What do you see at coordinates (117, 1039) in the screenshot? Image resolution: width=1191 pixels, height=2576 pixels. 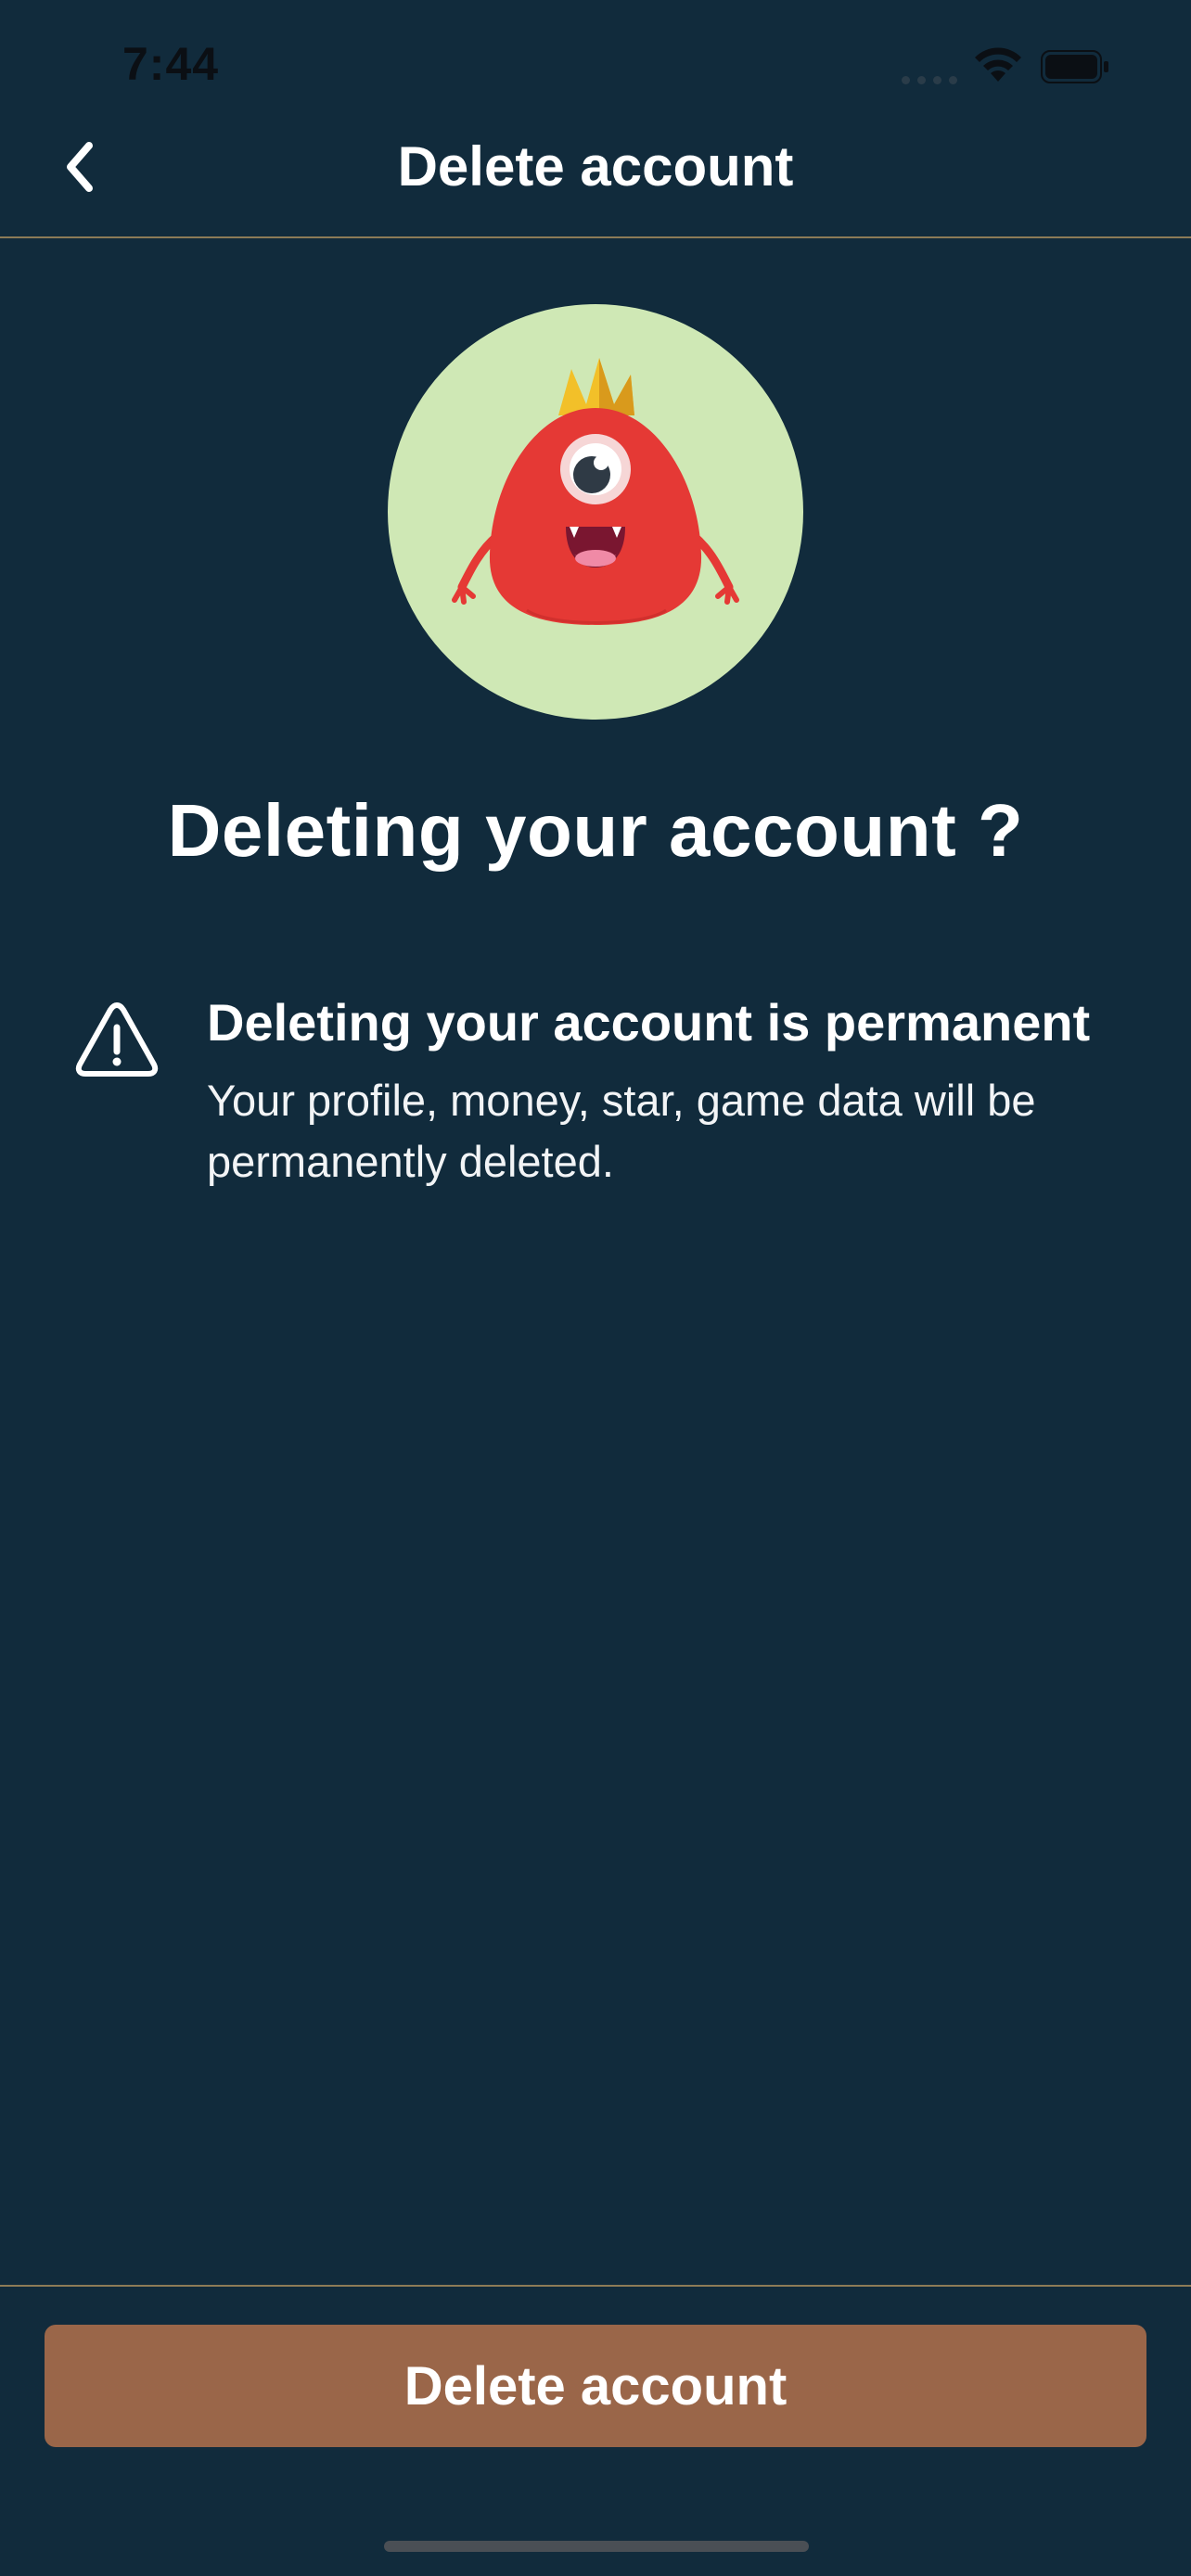 I see `warning-triangle-icon` at bounding box center [117, 1039].